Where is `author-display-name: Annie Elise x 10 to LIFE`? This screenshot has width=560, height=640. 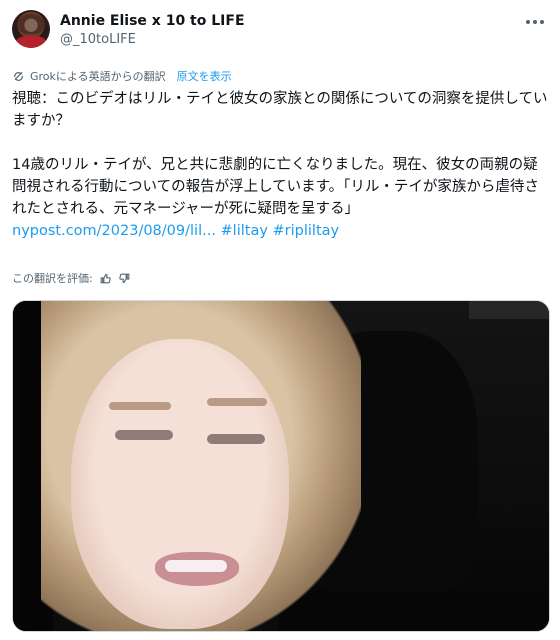 author-display-name: Annie Elise x 10 to LIFE is located at coordinates (152, 21).